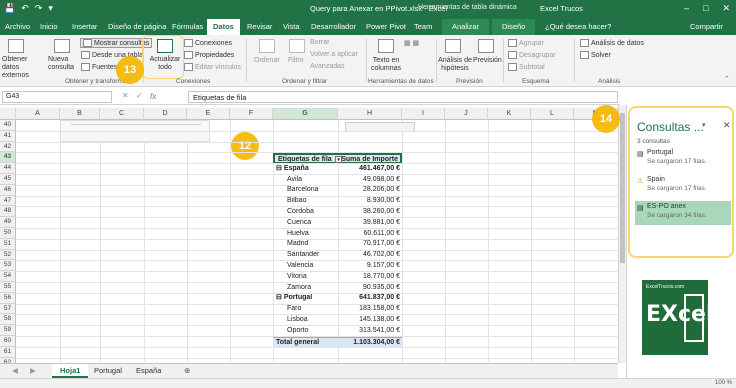 The image size is (736, 388). What do you see at coordinates (8, 233) in the screenshot?
I see `row-header: 50` at bounding box center [8, 233].